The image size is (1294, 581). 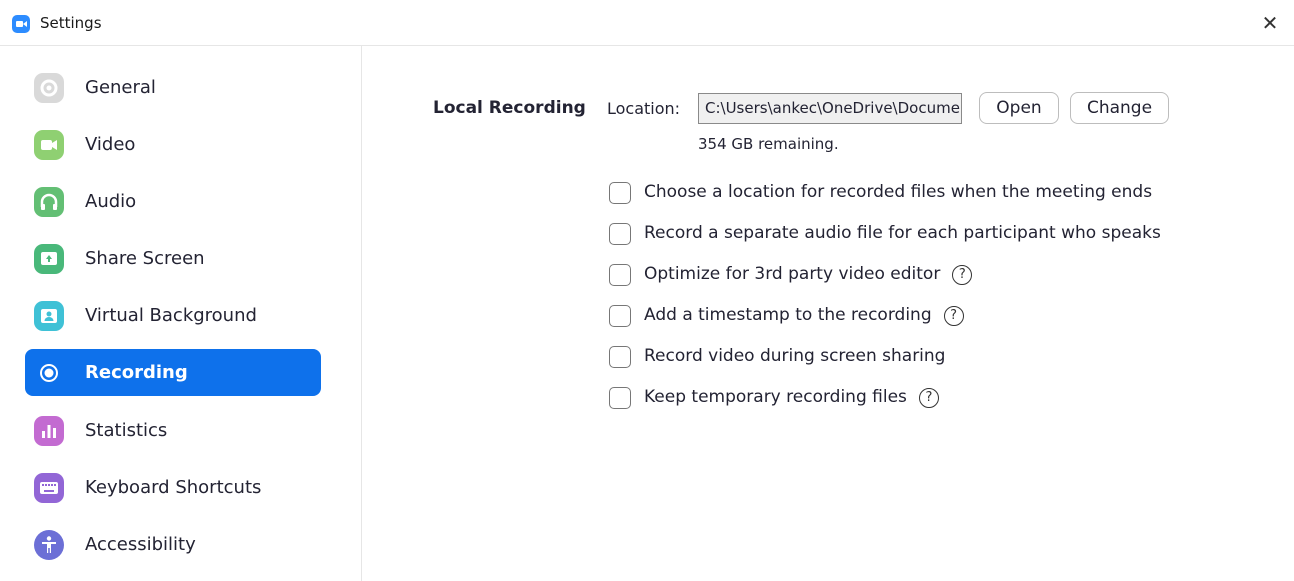 What do you see at coordinates (620, 316) in the screenshot?
I see `timestamp-checkbox` at bounding box center [620, 316].